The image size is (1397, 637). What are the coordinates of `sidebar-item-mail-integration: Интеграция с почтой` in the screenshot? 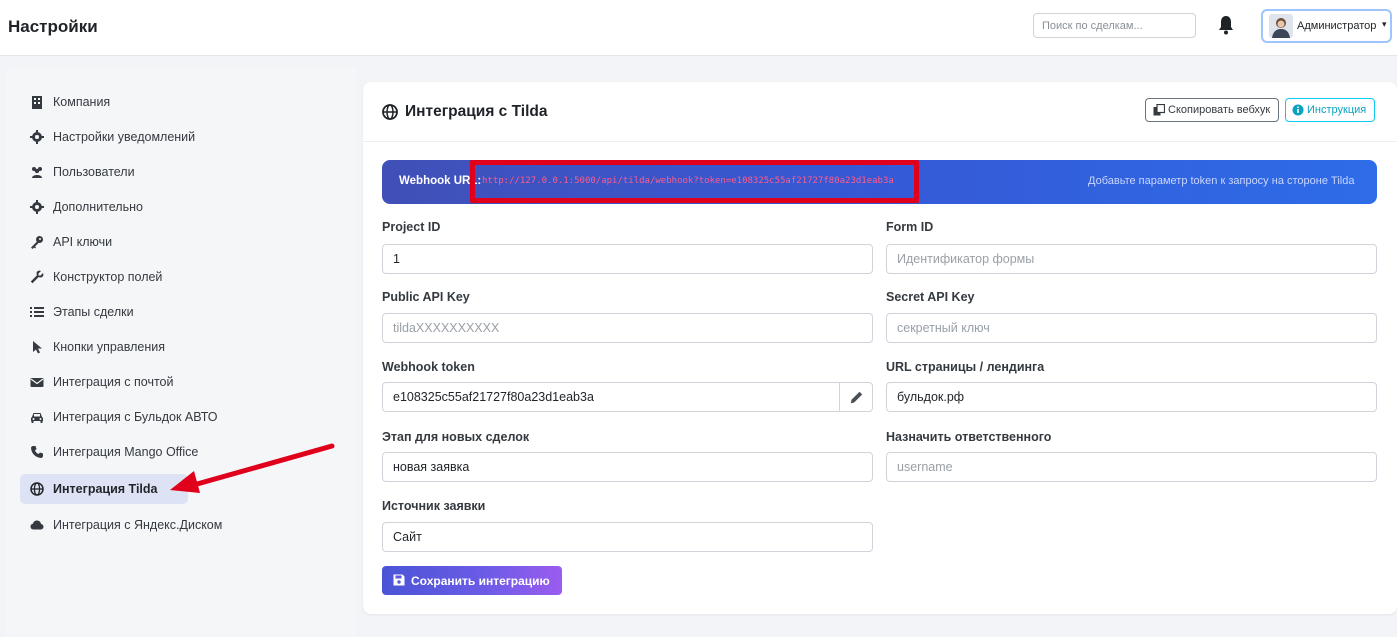 It's located at (104, 382).